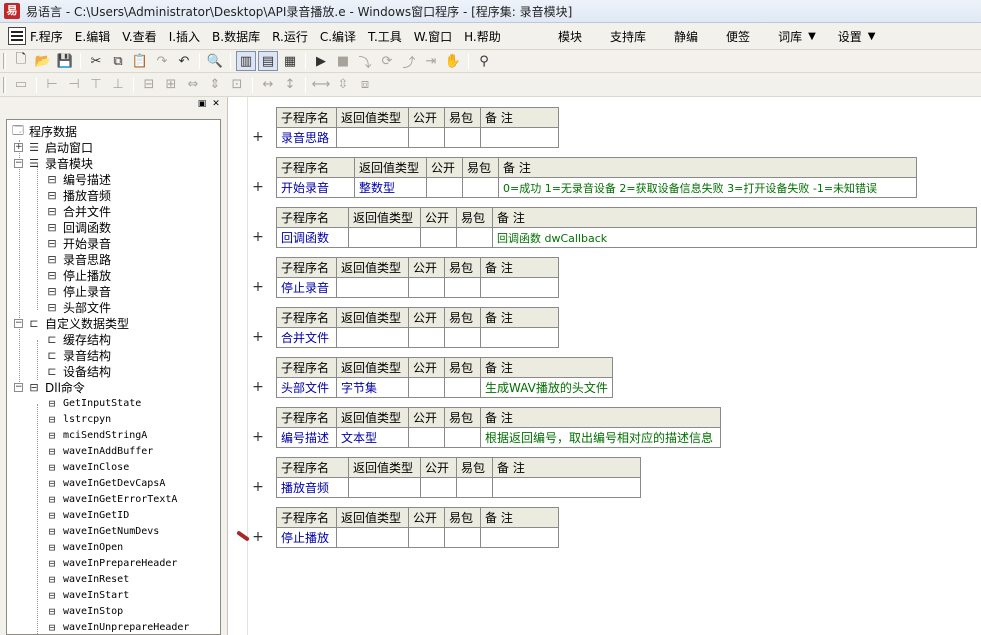 Image resolution: width=981 pixels, height=635 pixels. Describe the element at coordinates (84, 611) in the screenshot. I see `tree-item-dll: ⊟ waveInStop` at that location.